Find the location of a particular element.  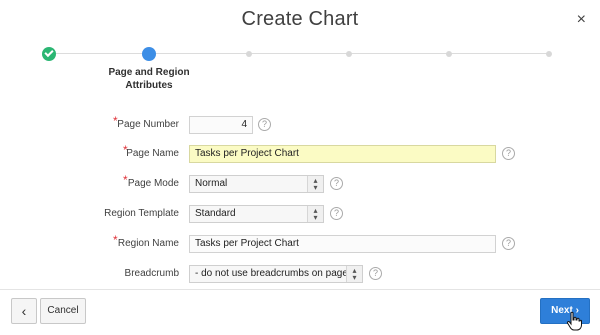

page-mode-select: Normal ▴ ▾ is located at coordinates (256, 184).